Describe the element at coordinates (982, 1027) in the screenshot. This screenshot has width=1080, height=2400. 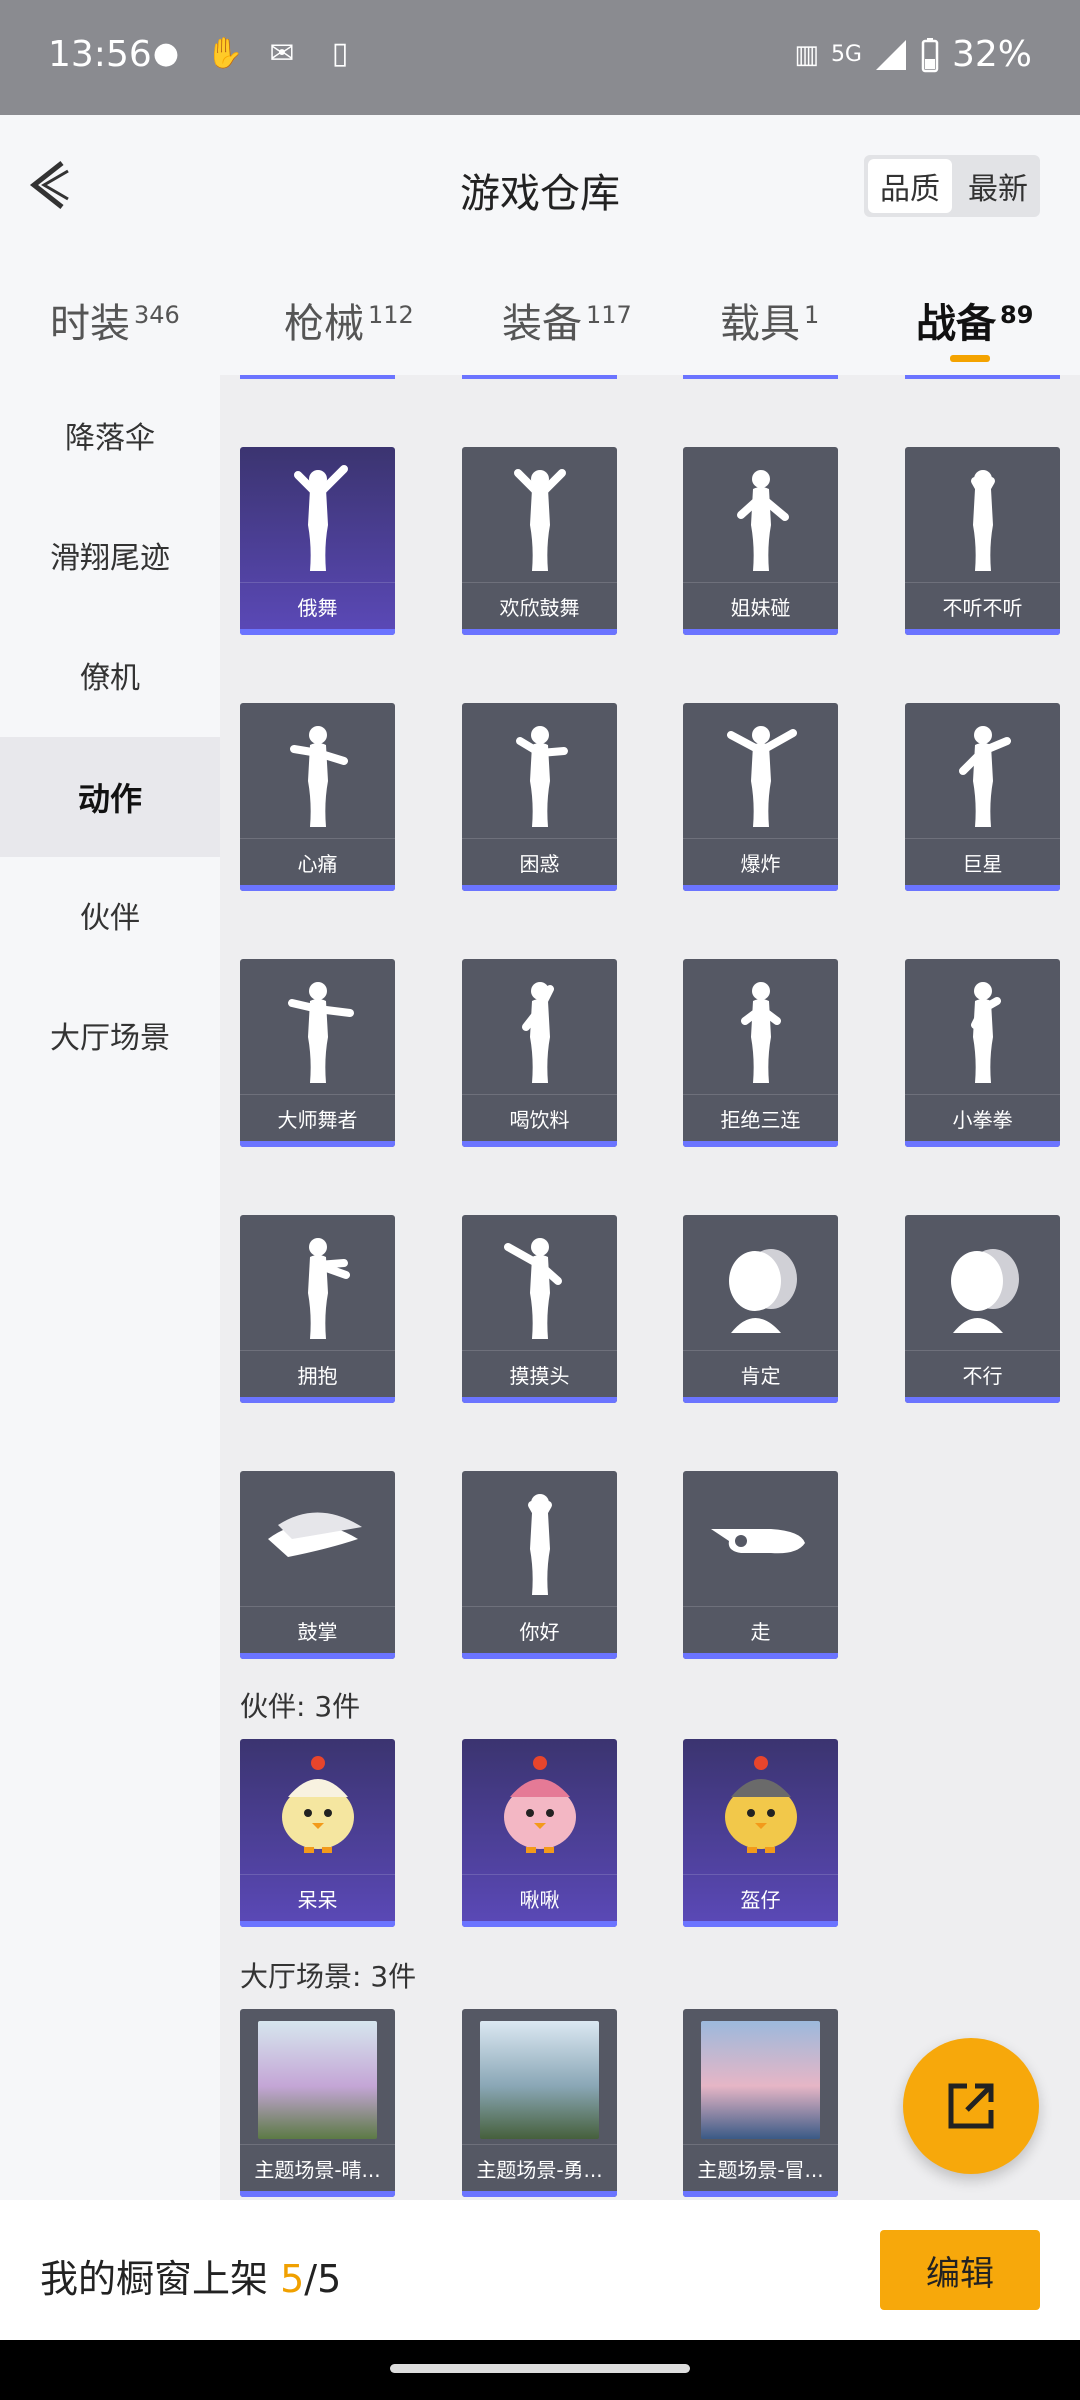
I see `punch-figure-icon` at that location.